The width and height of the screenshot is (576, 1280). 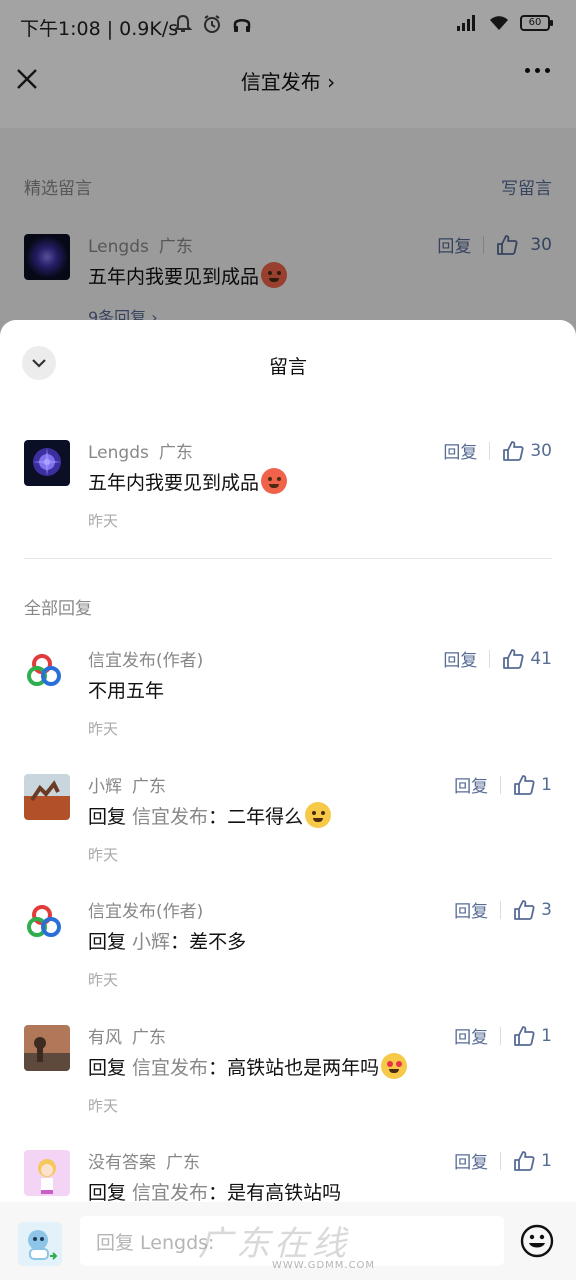 I want to click on watermark-url: WWW.GDMM.COM, so click(x=324, y=1265).